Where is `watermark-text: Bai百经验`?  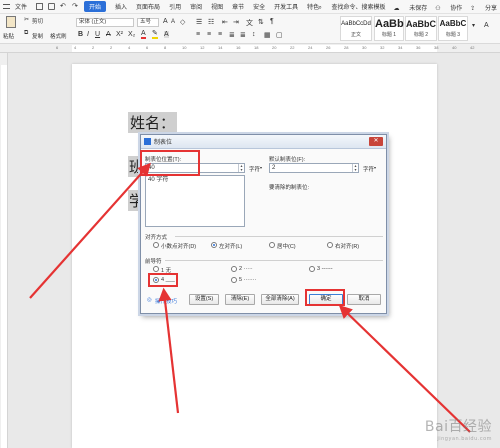 watermark-text: Bai百经验 is located at coordinates (458, 427).